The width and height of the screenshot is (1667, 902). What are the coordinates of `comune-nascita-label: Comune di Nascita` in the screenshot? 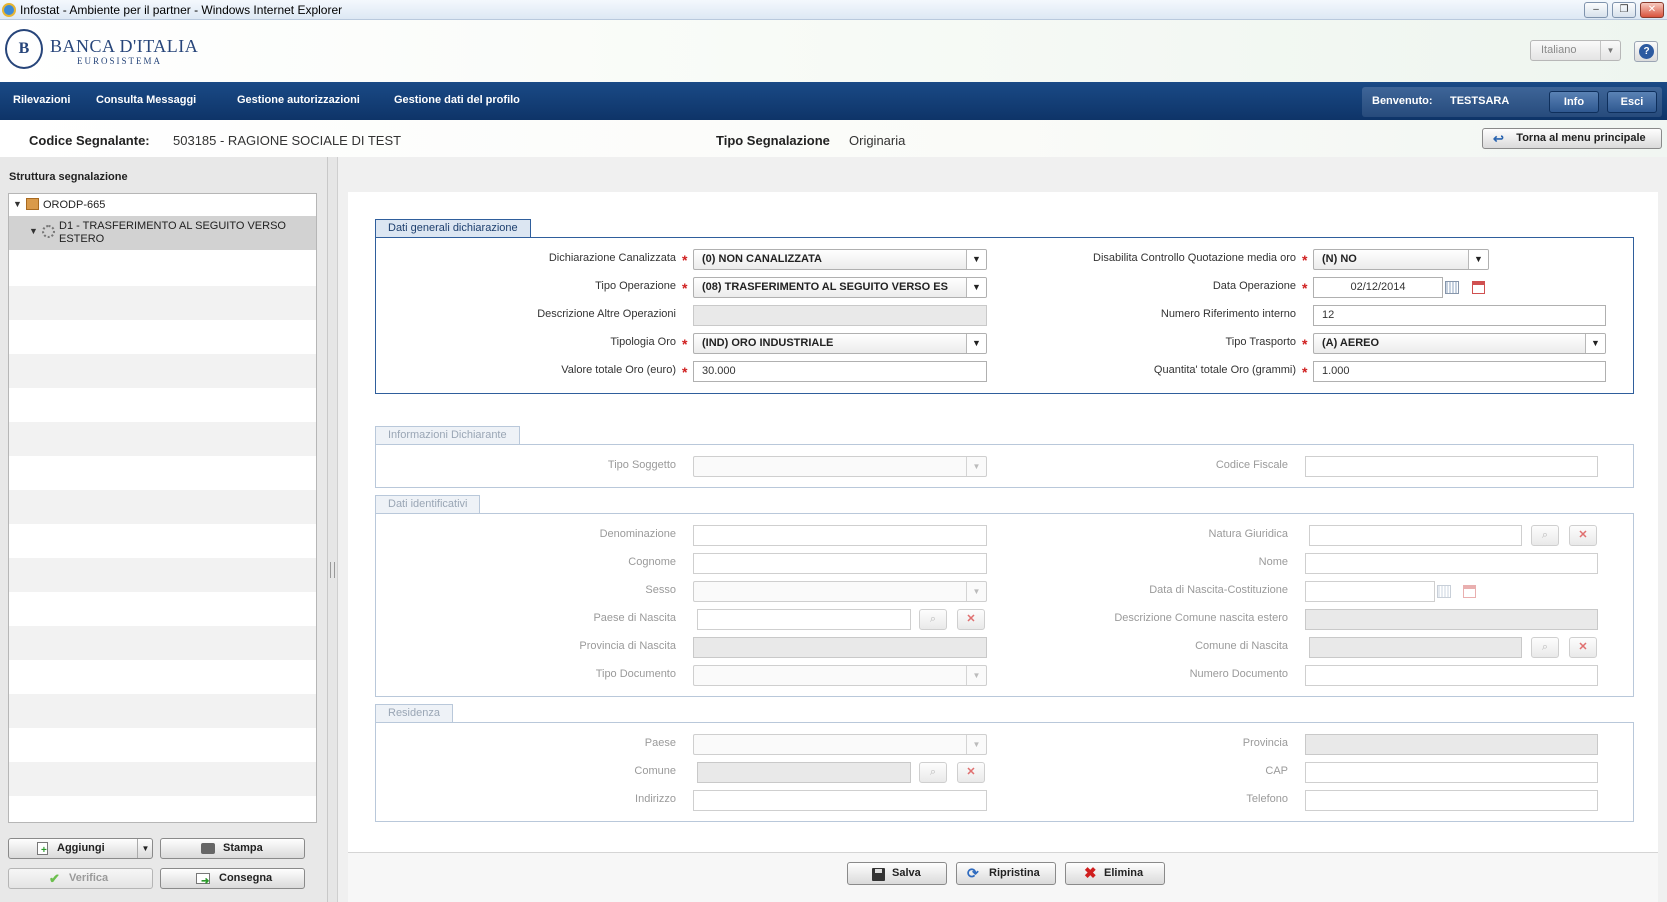 It's located at (1241, 646).